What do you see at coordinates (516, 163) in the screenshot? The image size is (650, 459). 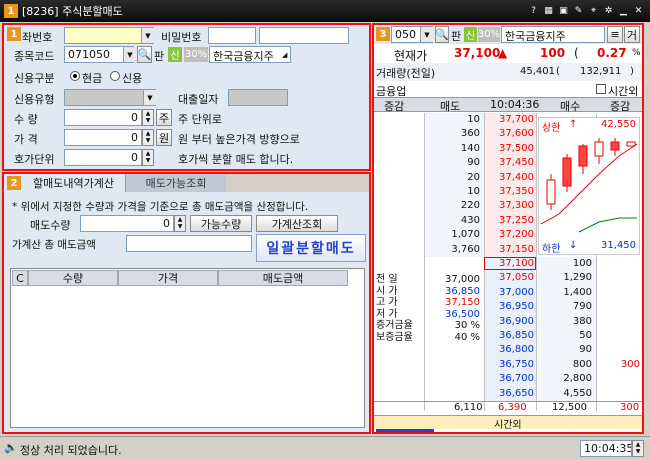 I see `ask-price: 37,450` at bounding box center [516, 163].